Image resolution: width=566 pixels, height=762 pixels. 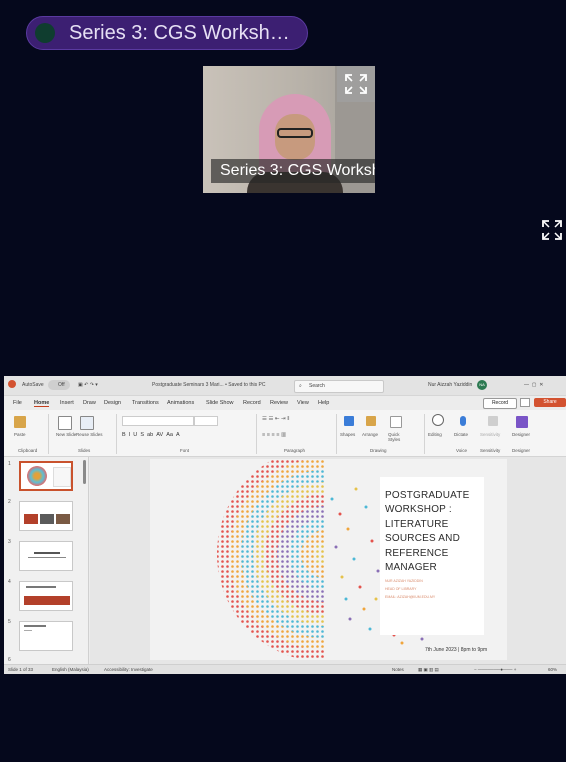 I want to click on zoom-slider: − ───────●─── +, so click(x=495, y=669).